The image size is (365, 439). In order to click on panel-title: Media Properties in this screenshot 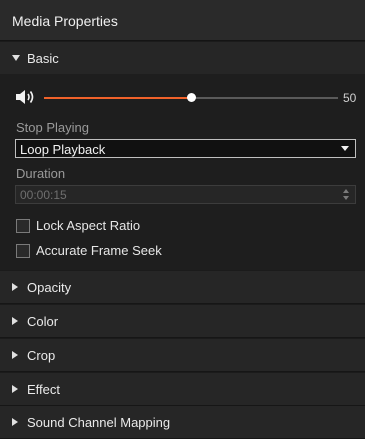, I will do `click(65, 21)`.